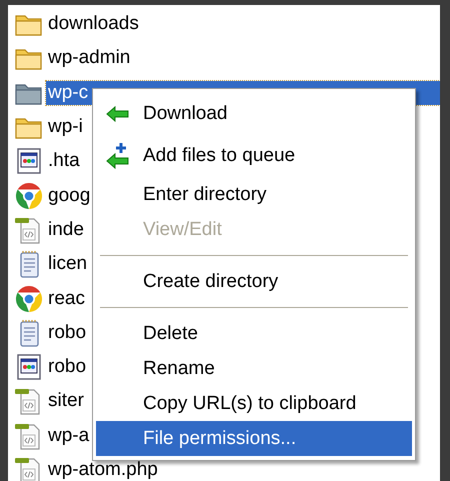  I want to click on file-name: wp-atom.php, so click(103, 469).